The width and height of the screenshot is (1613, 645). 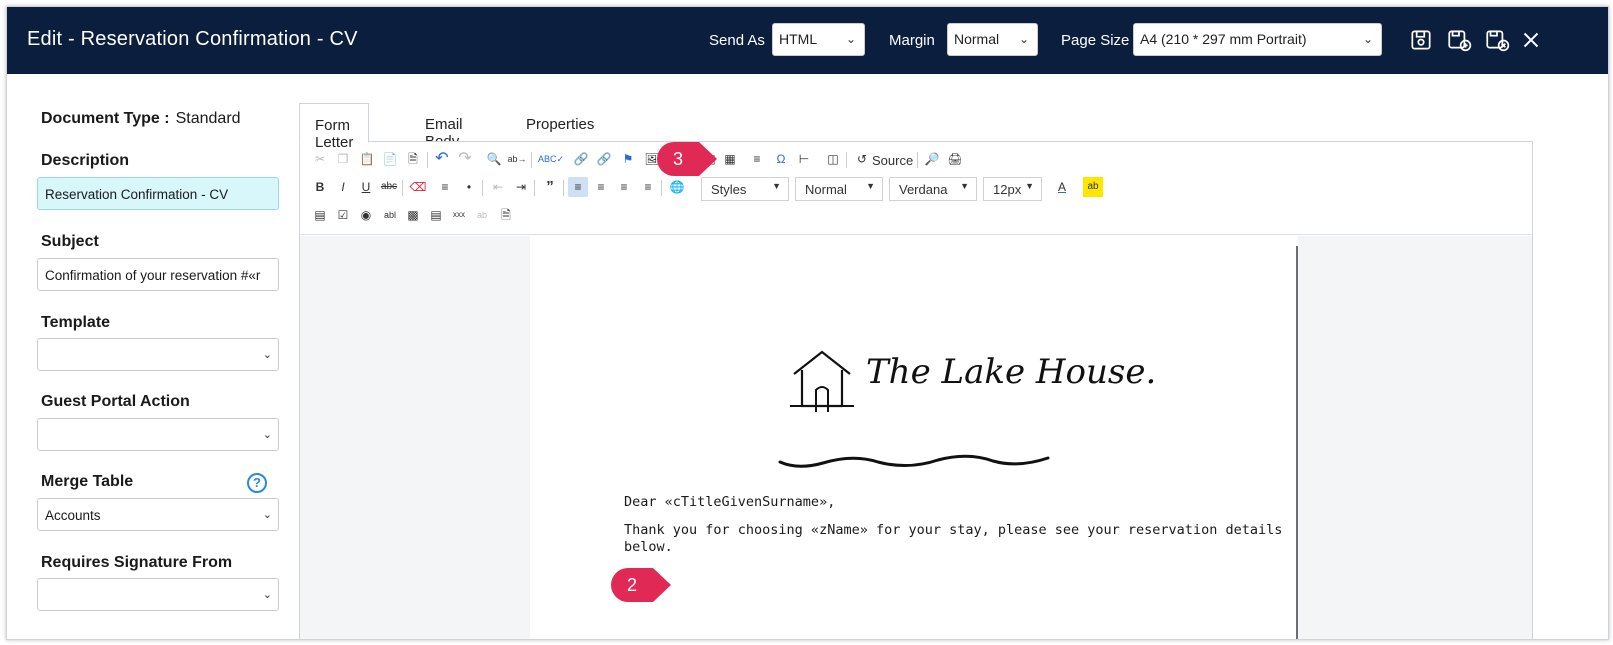 What do you see at coordinates (436, 215) in the screenshot?
I see `select-field-icon: ▤` at bounding box center [436, 215].